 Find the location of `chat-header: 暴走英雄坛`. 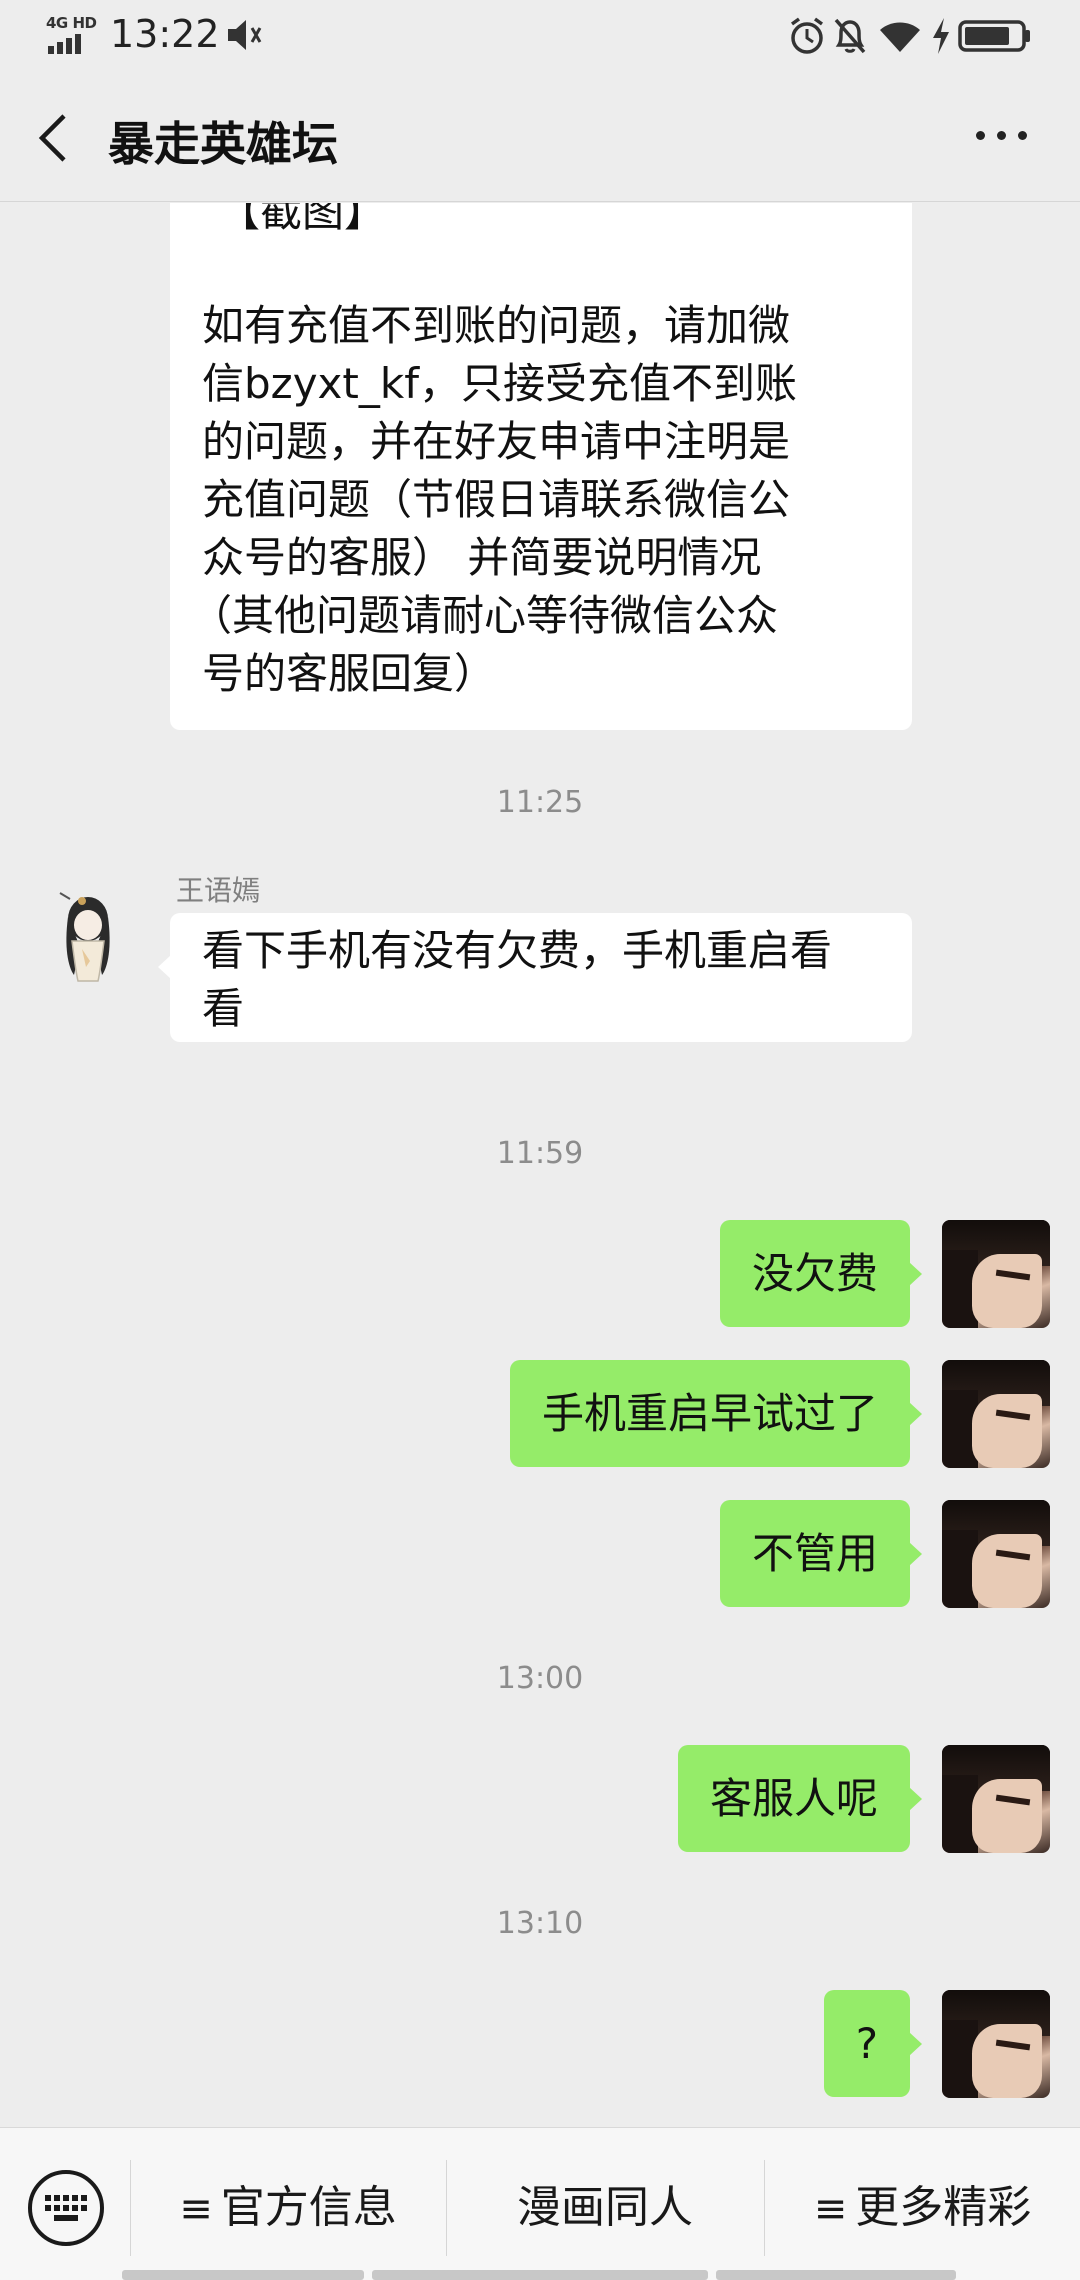

chat-header: 暴走英雄坛 is located at coordinates (540, 137).